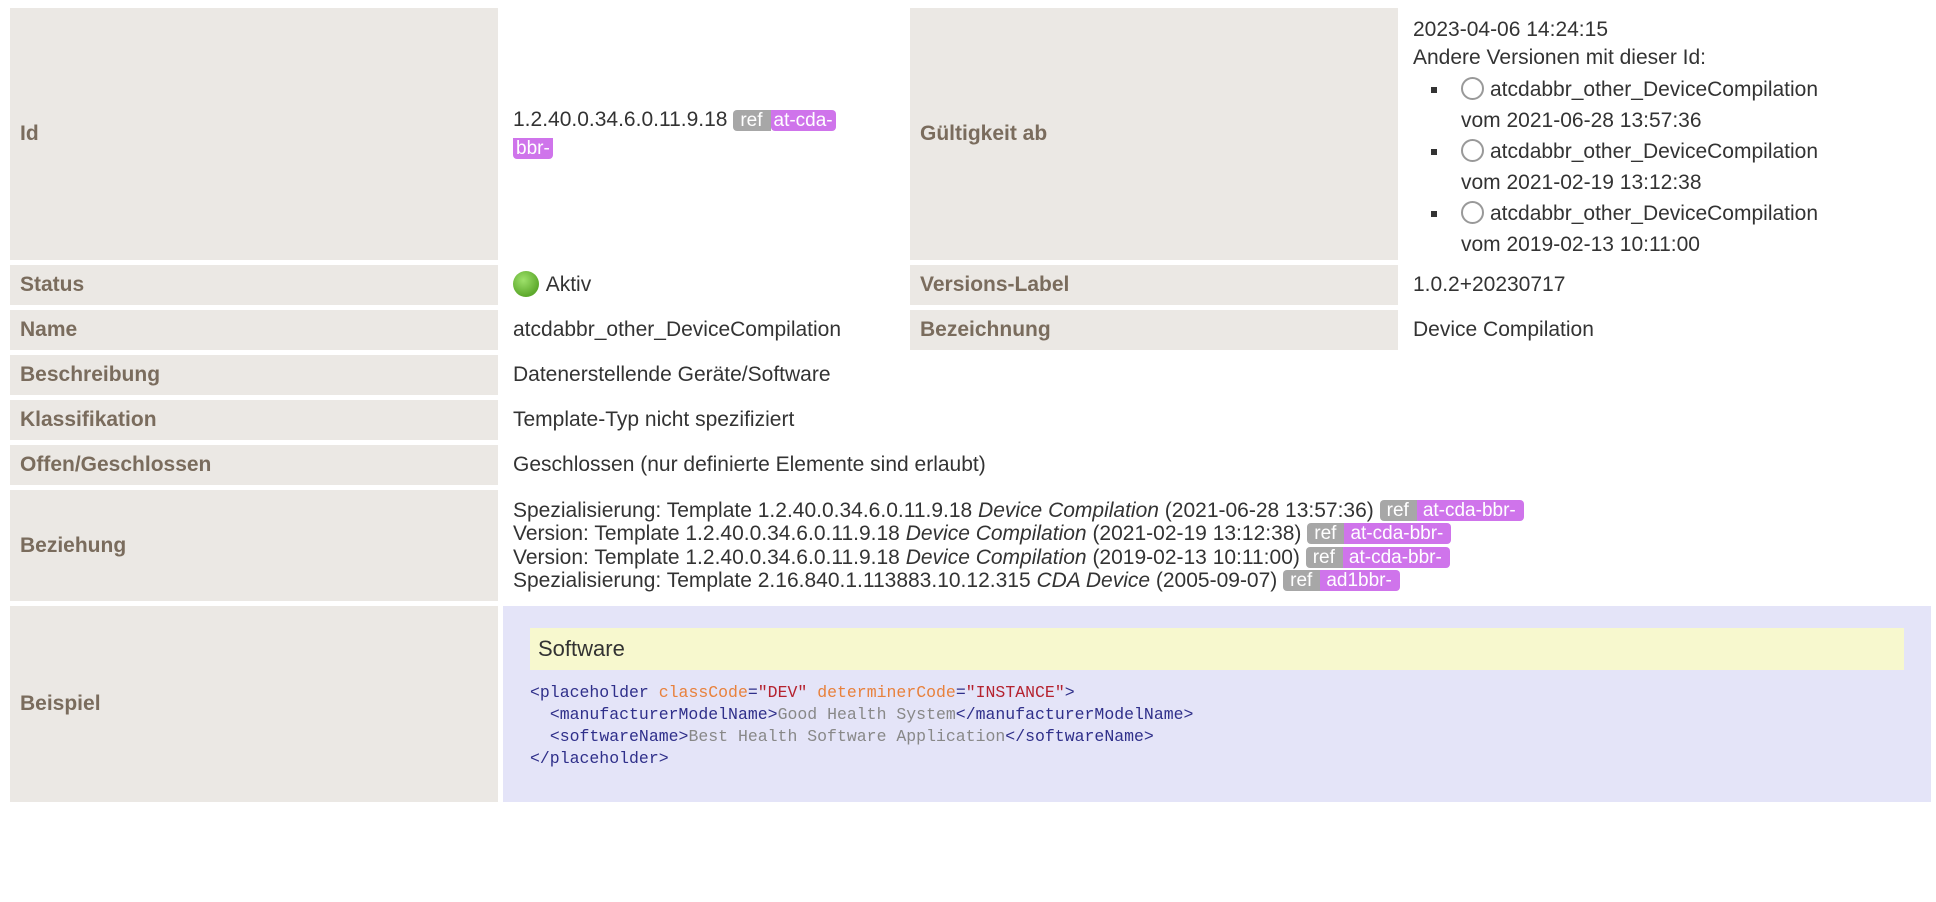  Describe the element at coordinates (1217, 420) in the screenshot. I see `classification-value: Template-Typ nicht spezifiziert` at that location.